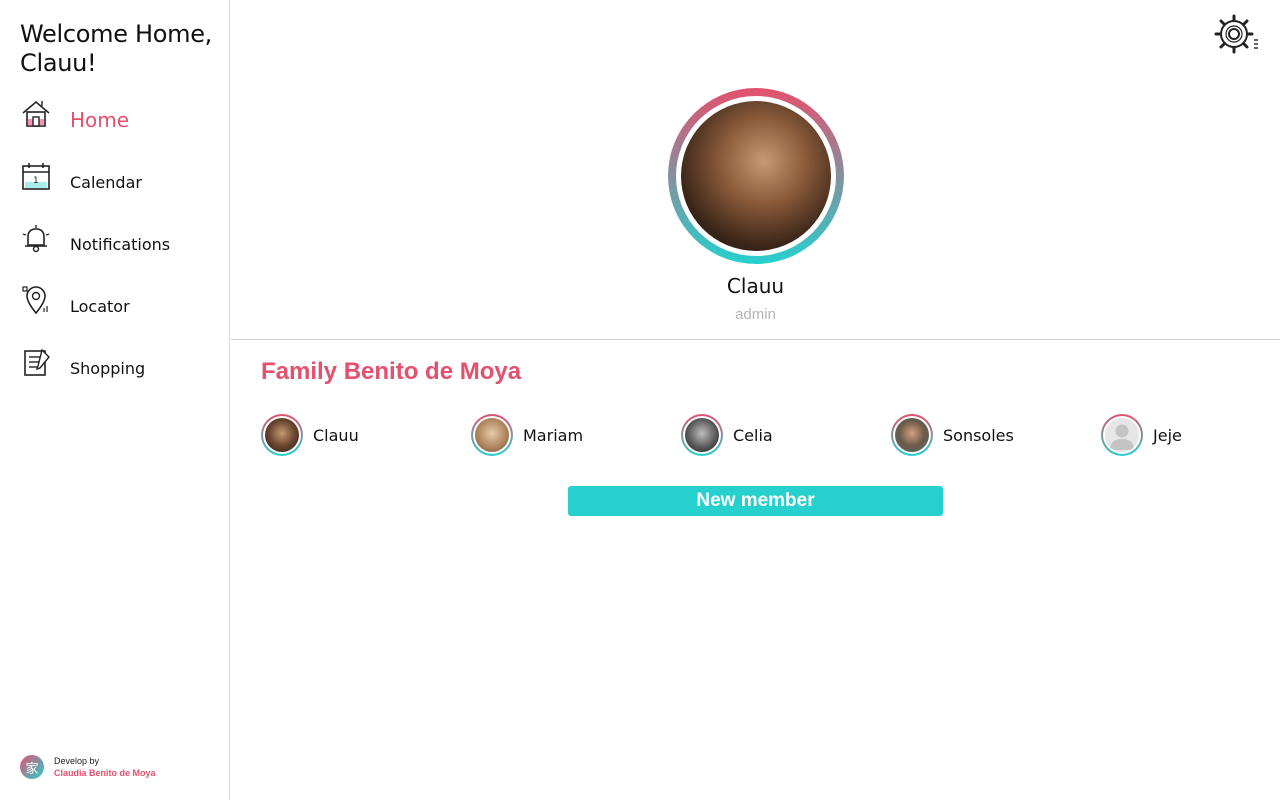 The image size is (1280, 800). I want to click on sidebar-item-home: Home, so click(114, 120).